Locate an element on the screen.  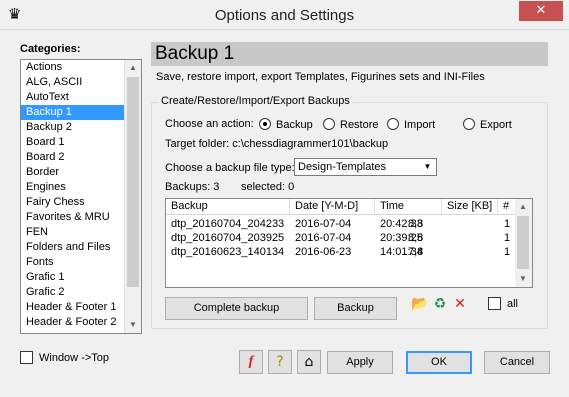
all-label: all is located at coordinates (513, 303).